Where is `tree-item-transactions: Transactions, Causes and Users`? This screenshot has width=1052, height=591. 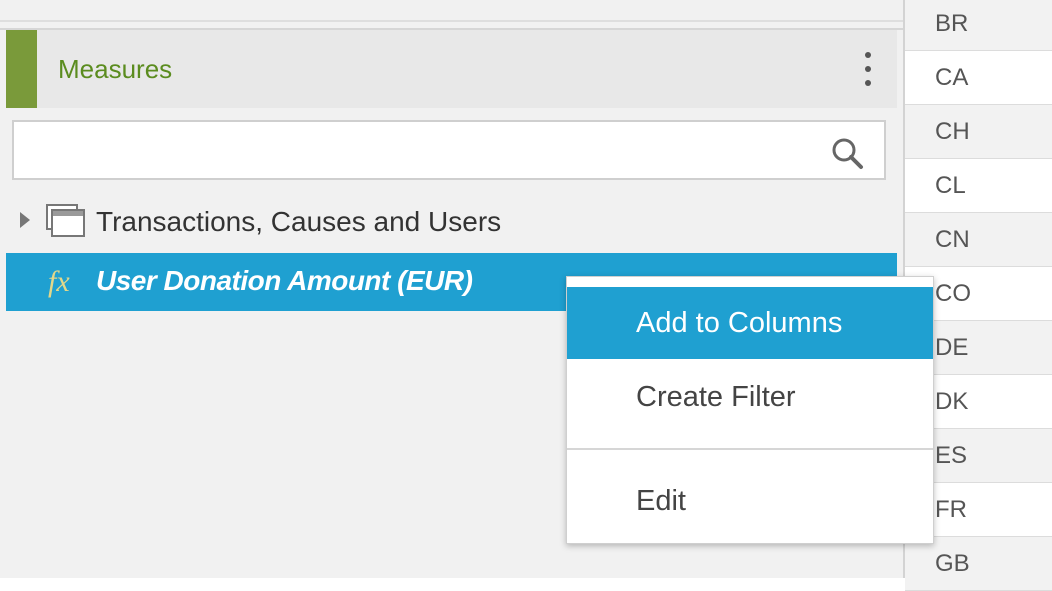
tree-item-transactions: Transactions, Causes and Users is located at coordinates (451, 221).